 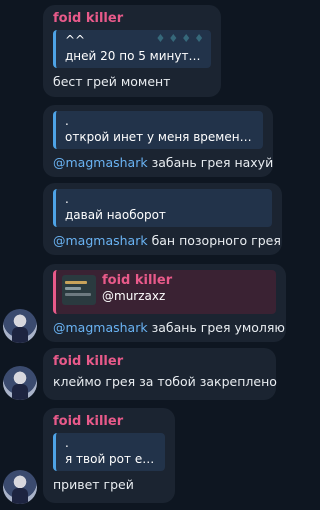 I want to click on message-text: @magmashark забань грея нахуй, so click(x=163, y=162).